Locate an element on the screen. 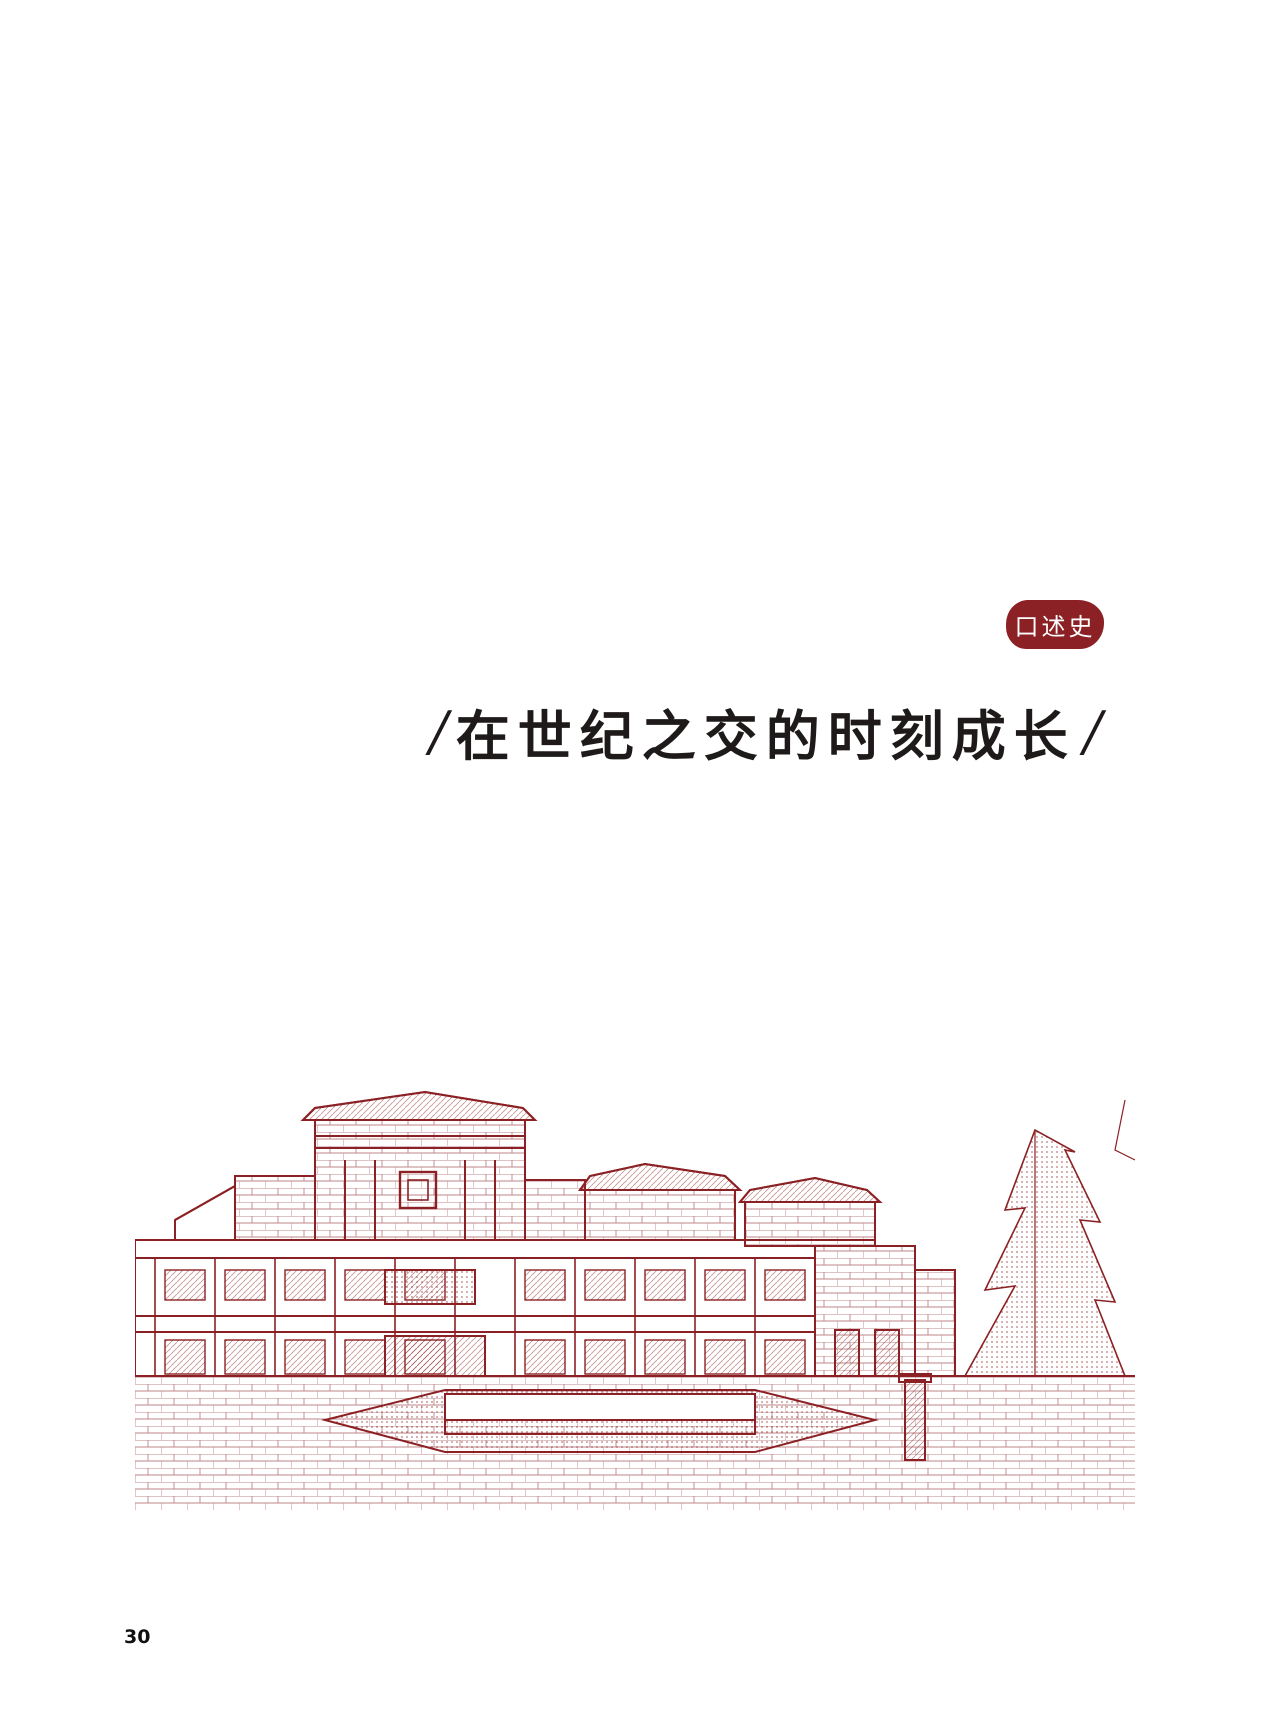  title-text: 在世纪之交的时刻成长 is located at coordinates (765, 735).